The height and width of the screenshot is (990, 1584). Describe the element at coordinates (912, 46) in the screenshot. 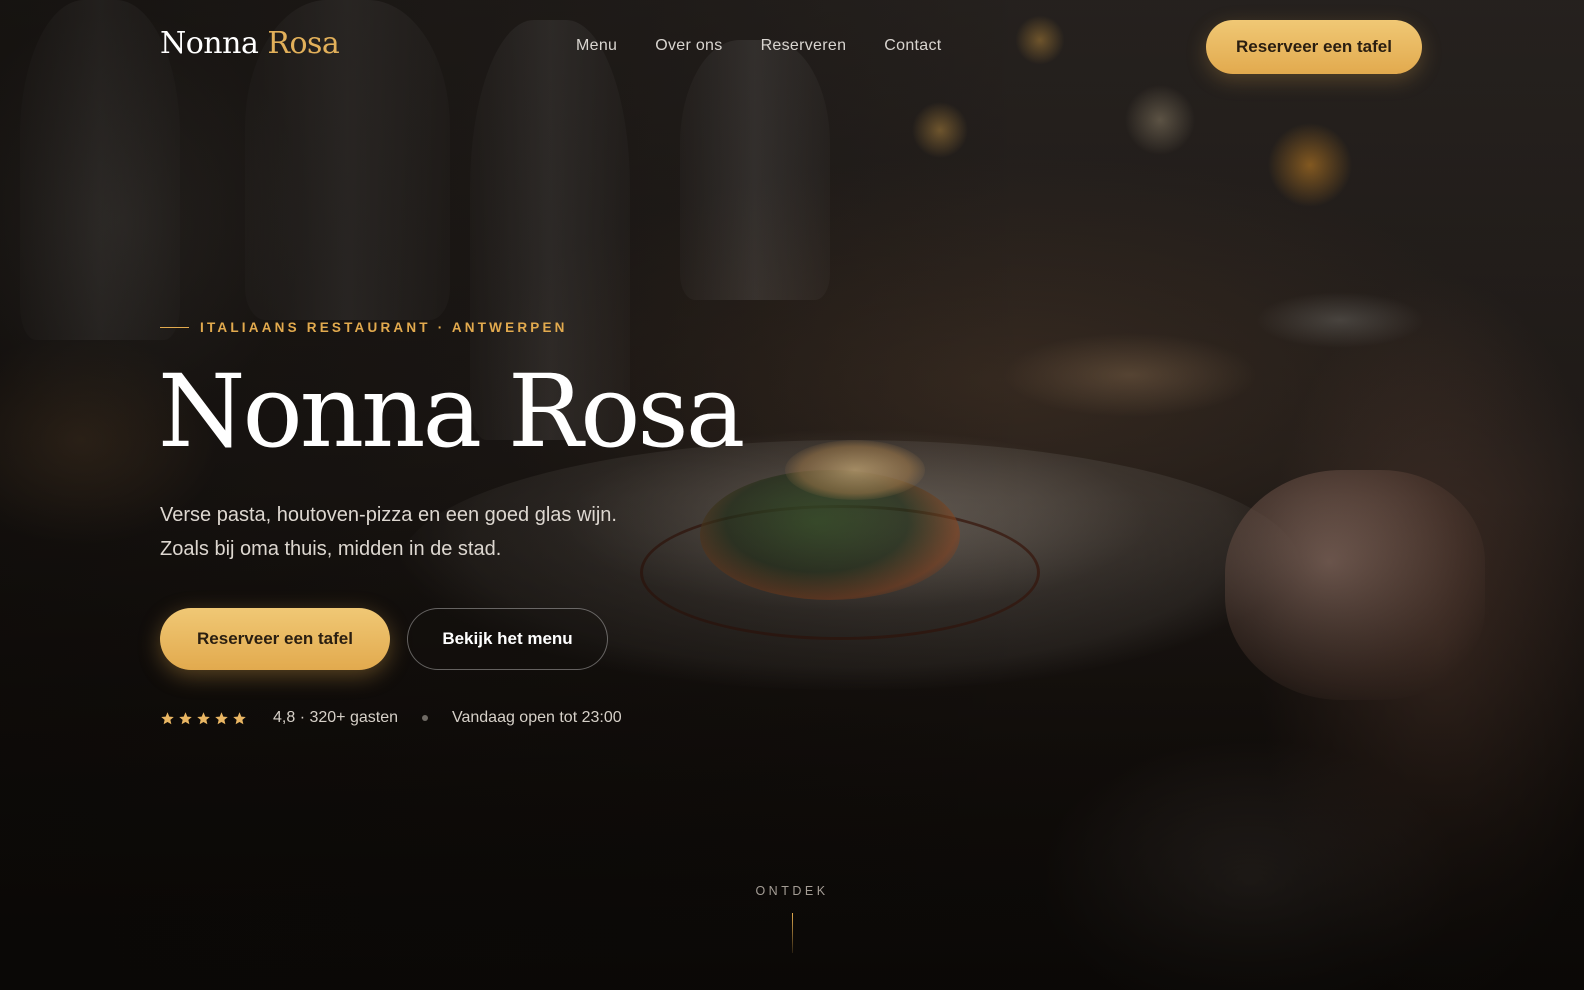

I see `nav-link-contact: Contact` at that location.